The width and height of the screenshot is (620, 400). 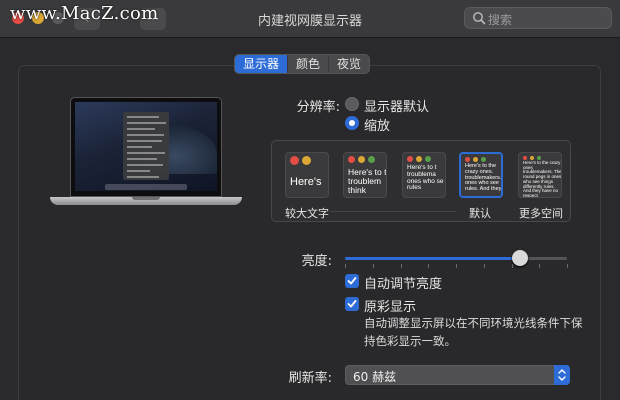 What do you see at coordinates (318, 107) in the screenshot?
I see `resolution-label: 分辨率:` at bounding box center [318, 107].